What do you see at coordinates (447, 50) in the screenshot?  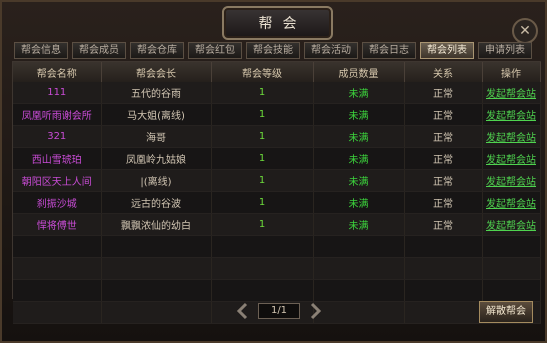 I see `tab-7: 帮会列表` at bounding box center [447, 50].